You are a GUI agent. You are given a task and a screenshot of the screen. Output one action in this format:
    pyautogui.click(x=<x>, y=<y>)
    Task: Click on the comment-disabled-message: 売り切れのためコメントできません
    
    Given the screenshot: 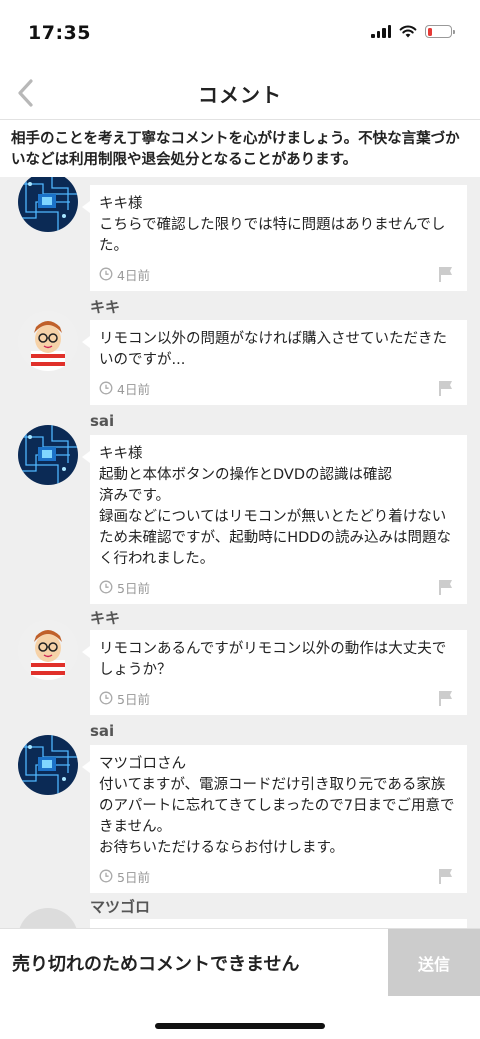 What is the action you would take?
    pyautogui.click(x=156, y=964)
    